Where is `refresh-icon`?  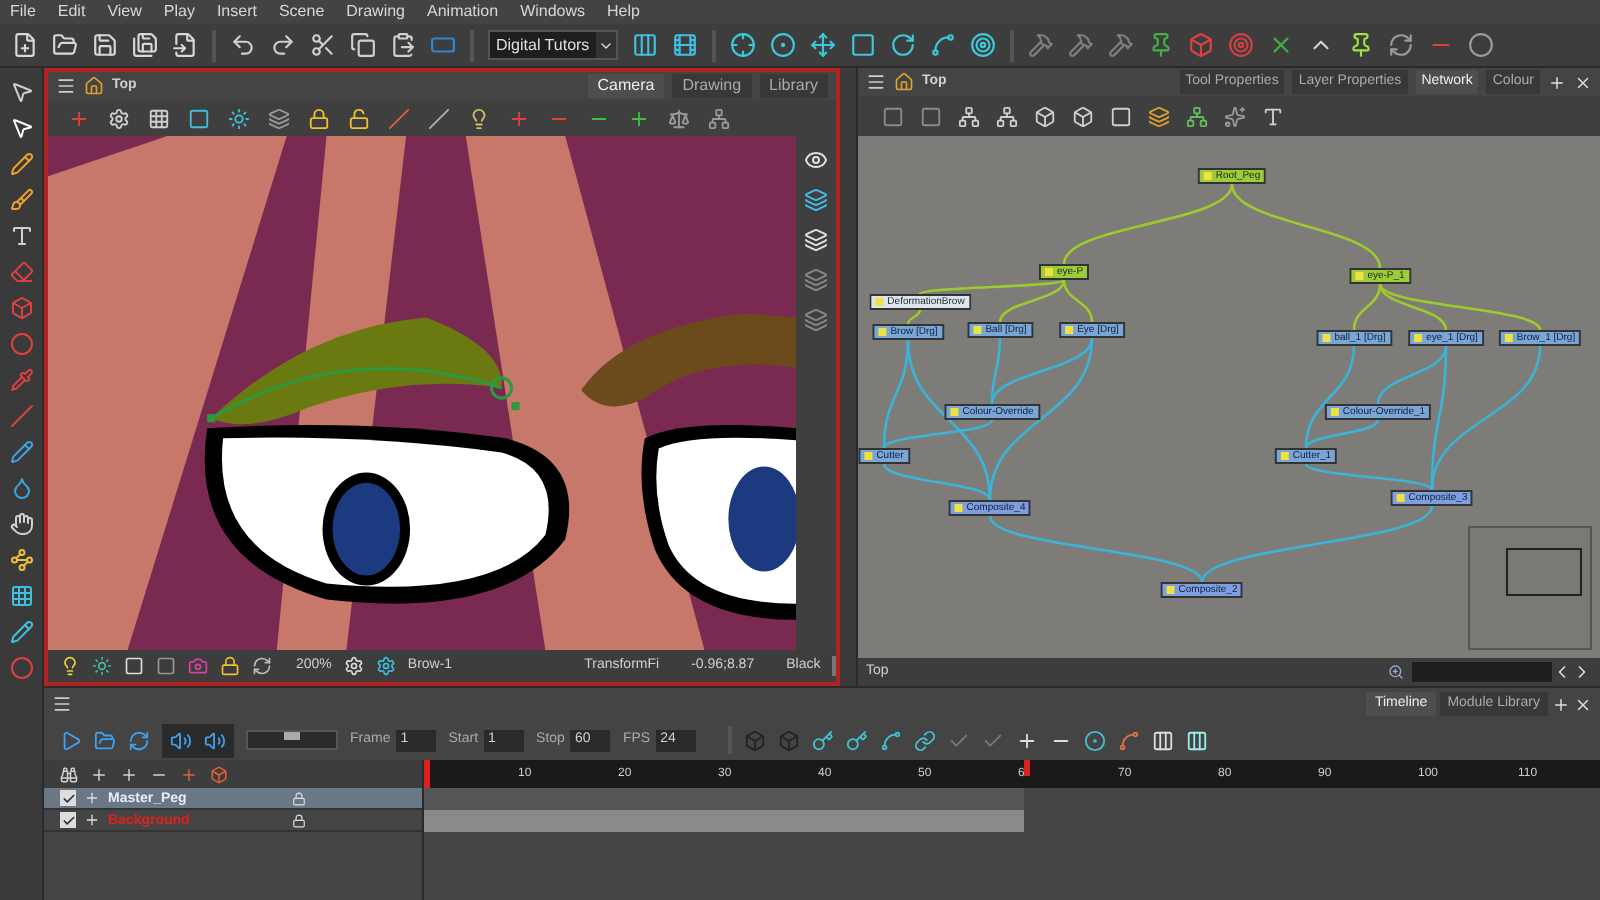 refresh-icon is located at coordinates (1400, 45).